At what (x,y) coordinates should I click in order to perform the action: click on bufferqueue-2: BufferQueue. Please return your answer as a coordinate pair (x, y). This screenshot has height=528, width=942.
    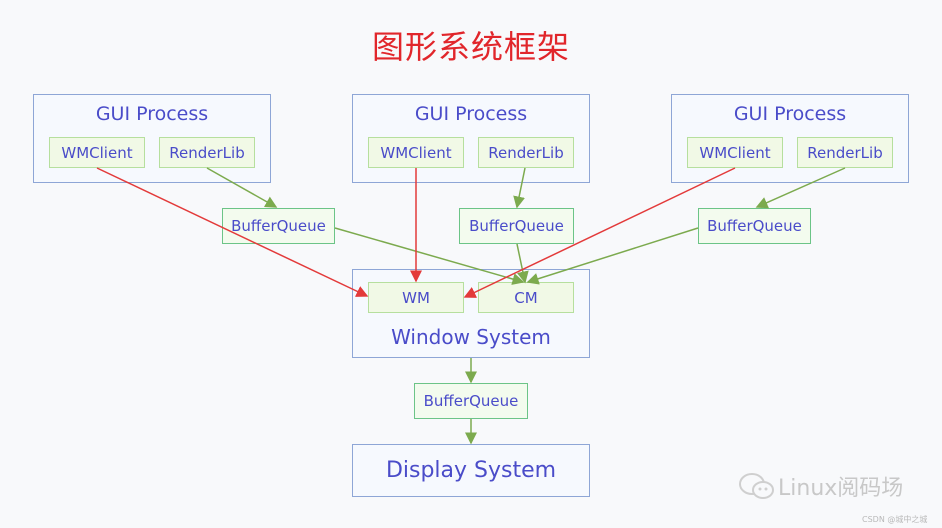
    Looking at the image, I should click on (516, 226).